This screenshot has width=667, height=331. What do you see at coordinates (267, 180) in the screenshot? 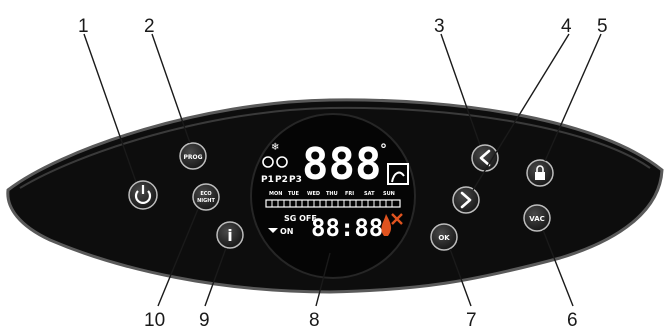
I see `lcd-program-1: P1` at bounding box center [267, 180].